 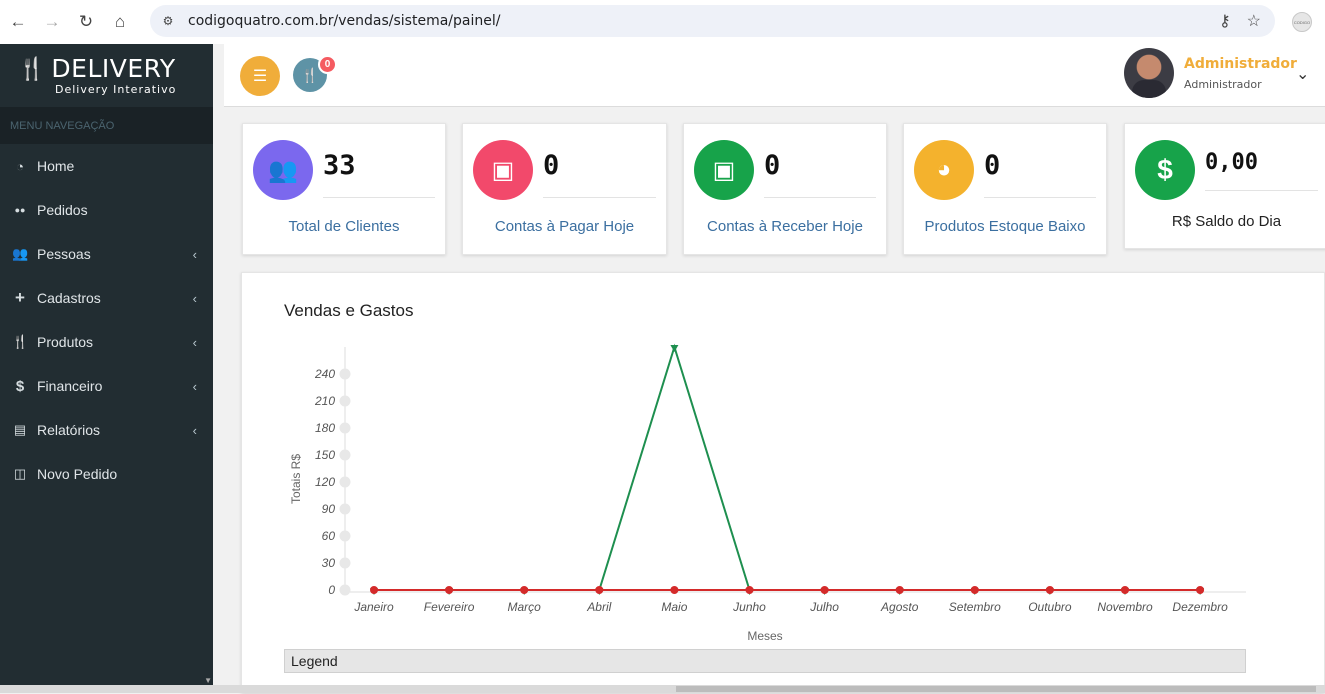 What do you see at coordinates (1050, 607) in the screenshot?
I see `x-tick-label: Outubro` at bounding box center [1050, 607].